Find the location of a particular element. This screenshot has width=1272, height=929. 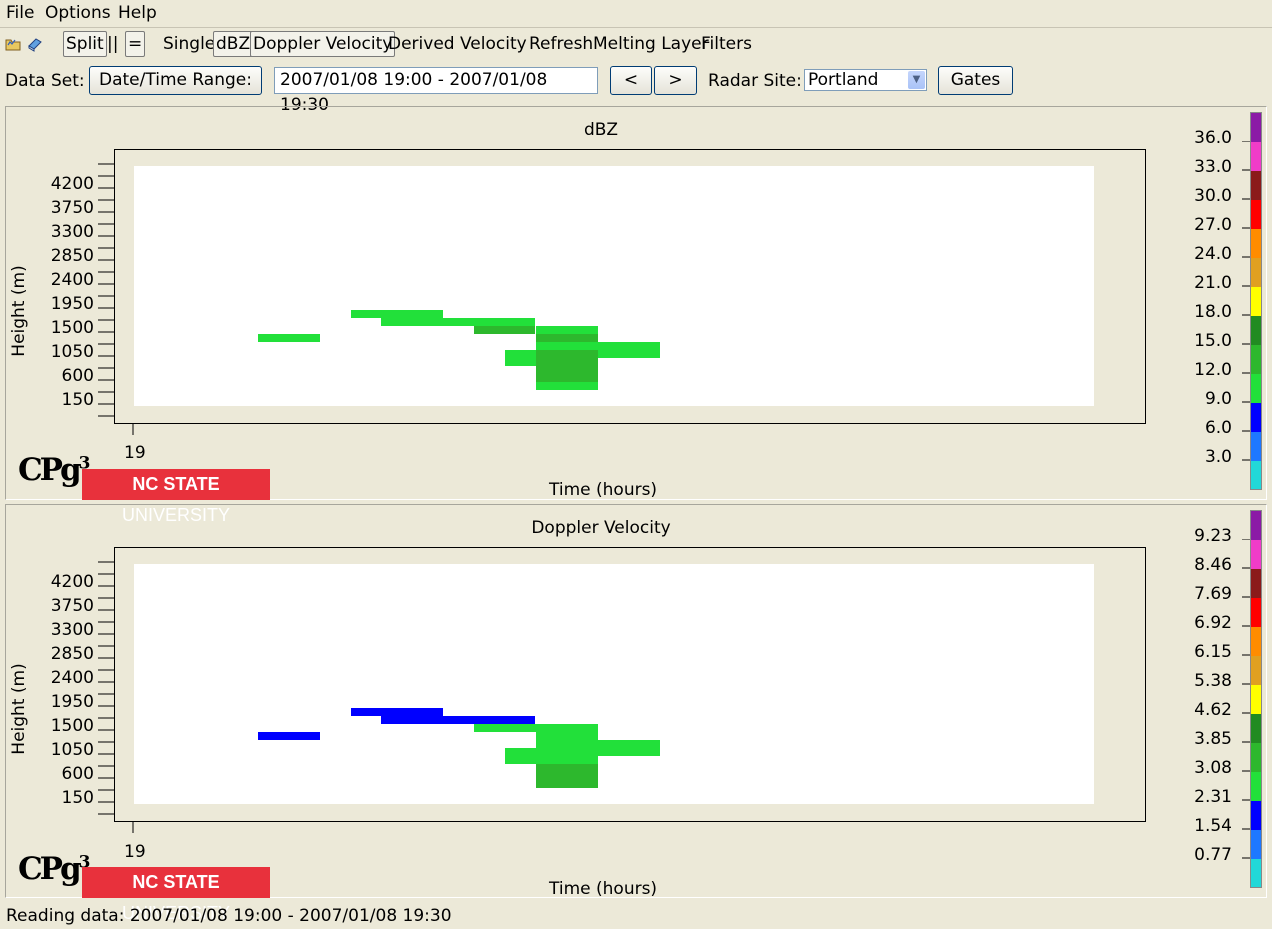

y-tick-label: 600 is located at coordinates (77, 774).